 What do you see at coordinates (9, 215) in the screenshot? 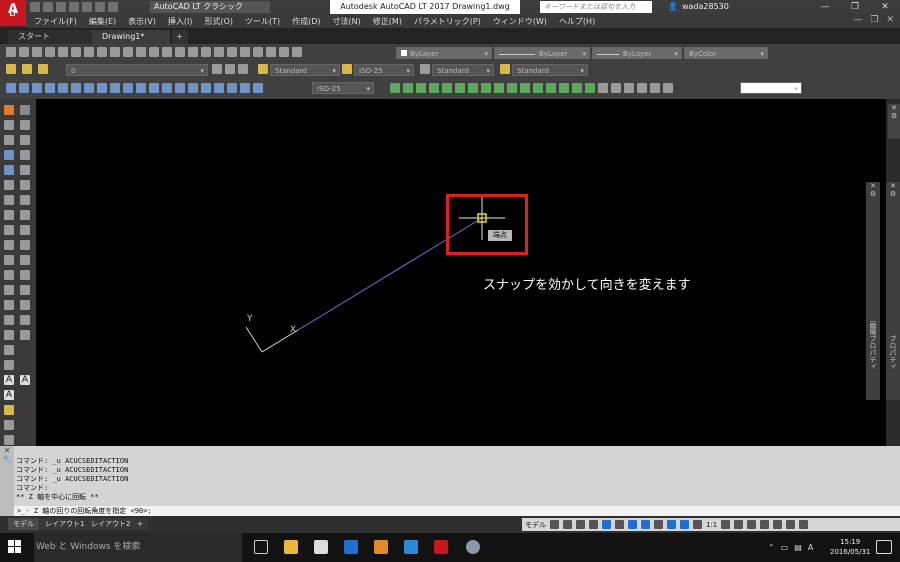
I see `revcloud-icon` at bounding box center [9, 215].